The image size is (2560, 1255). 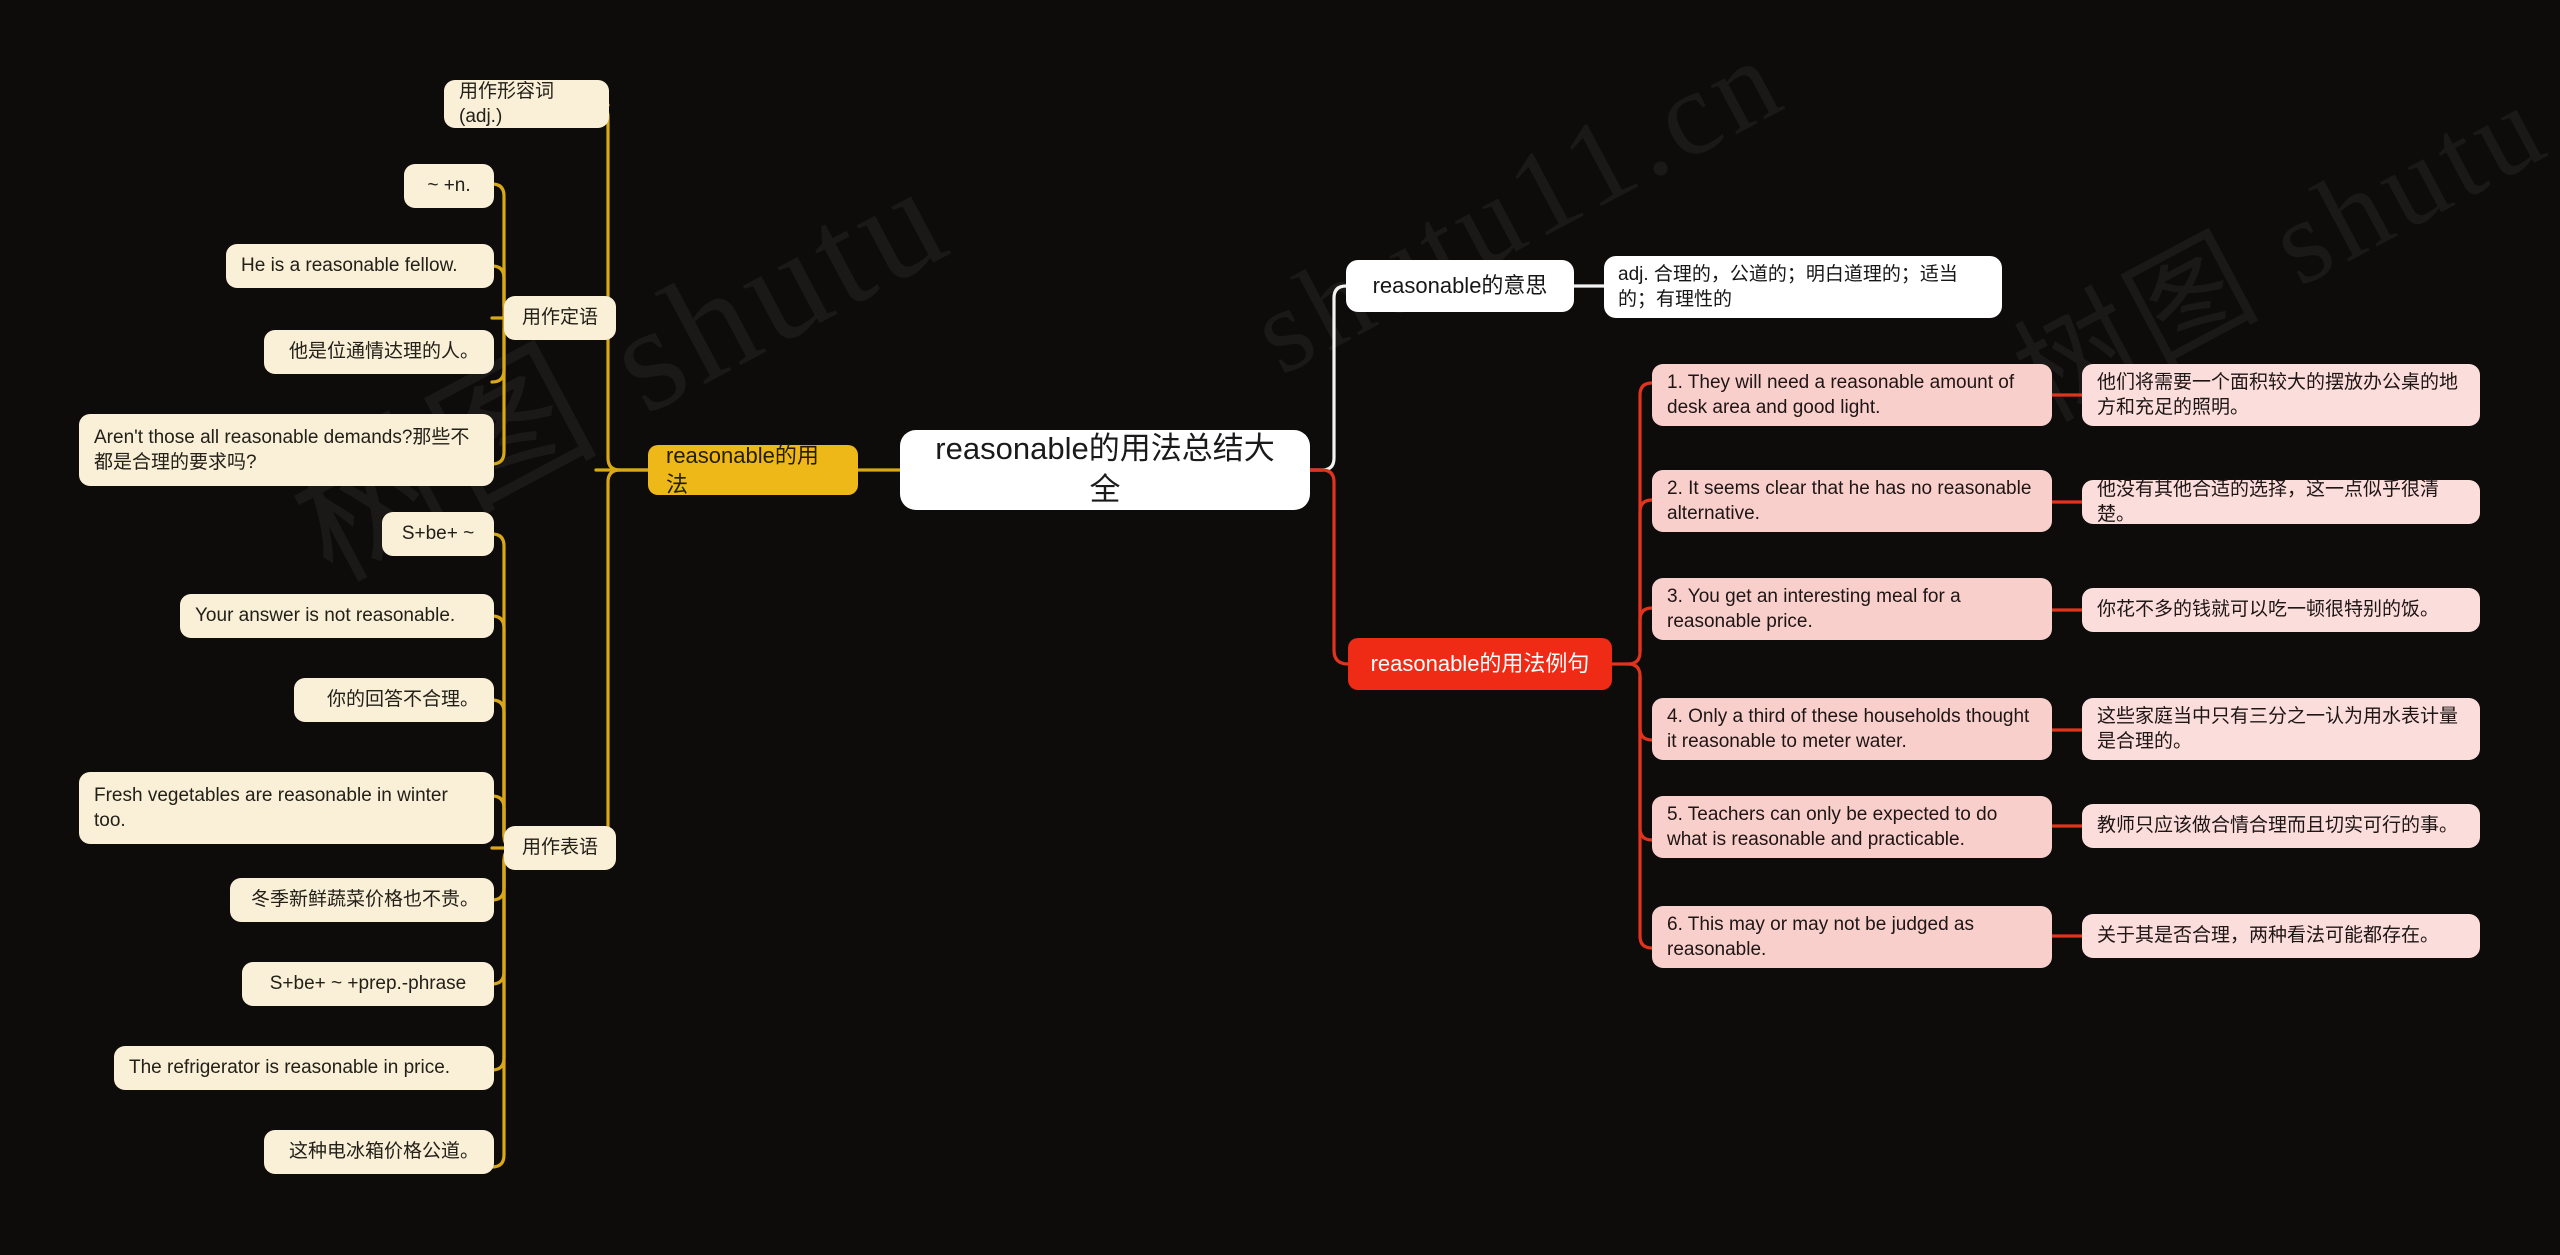 I want to click on node-example-answer-zh: 你的回答不合理。, so click(x=394, y=700).